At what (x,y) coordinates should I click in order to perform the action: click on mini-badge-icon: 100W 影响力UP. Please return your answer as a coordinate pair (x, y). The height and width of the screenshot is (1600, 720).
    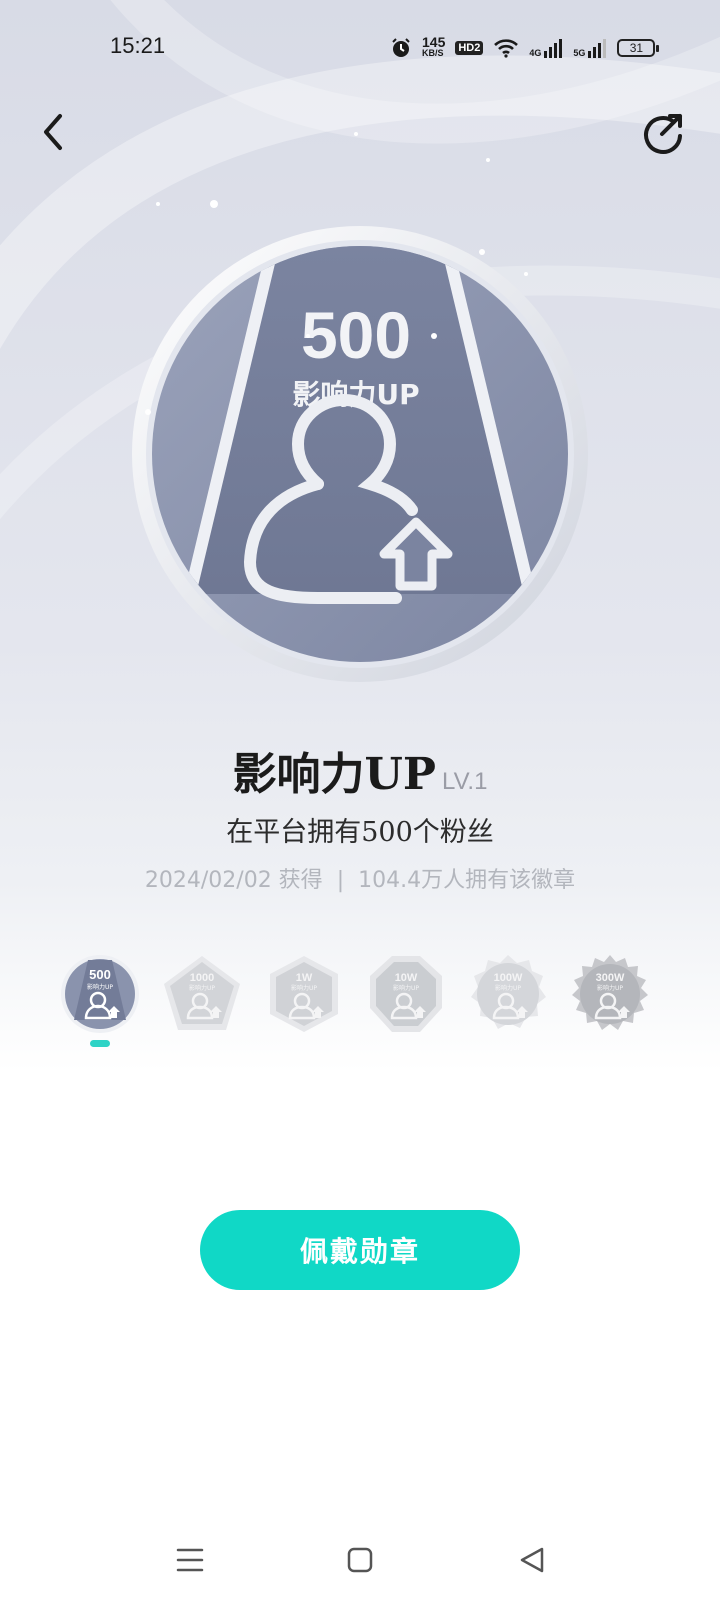
    Looking at the image, I should click on (508, 992).